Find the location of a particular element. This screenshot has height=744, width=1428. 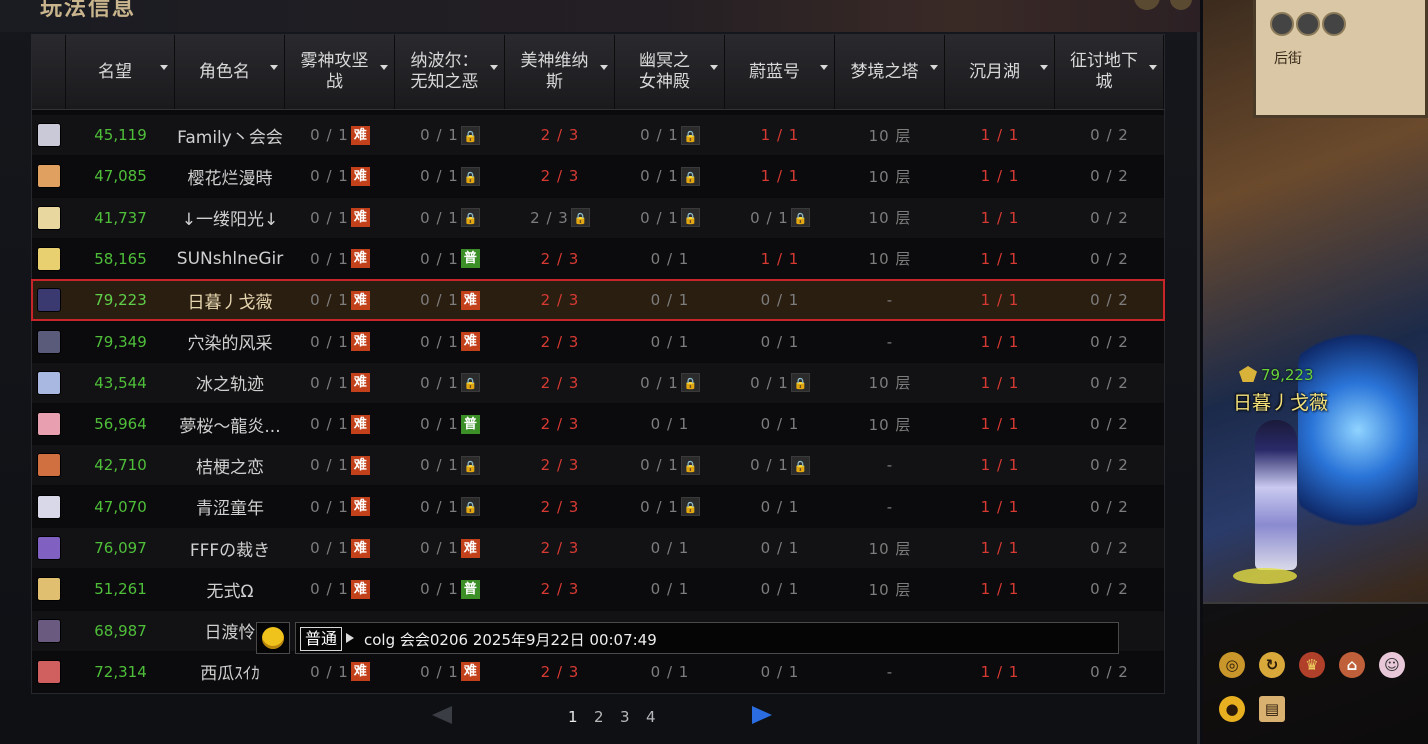

column-header: 雾神攻坚 战 is located at coordinates (340, 72).